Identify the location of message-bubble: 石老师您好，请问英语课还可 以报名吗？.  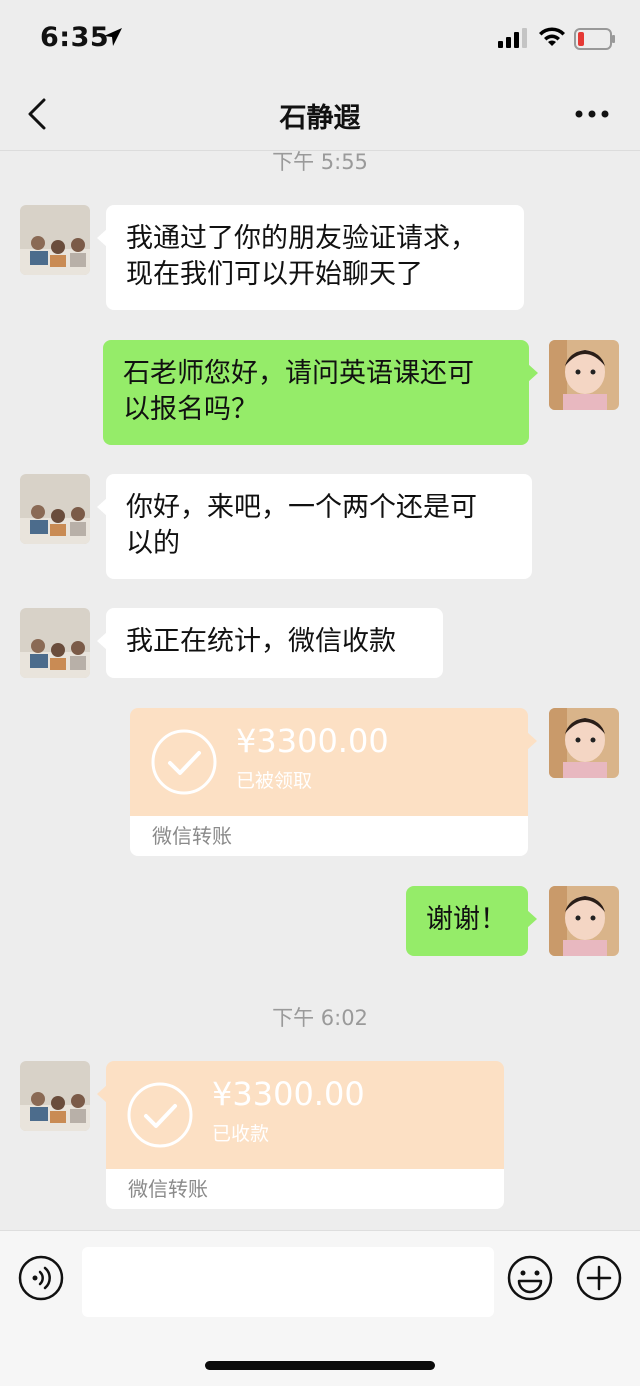
(320, 392).